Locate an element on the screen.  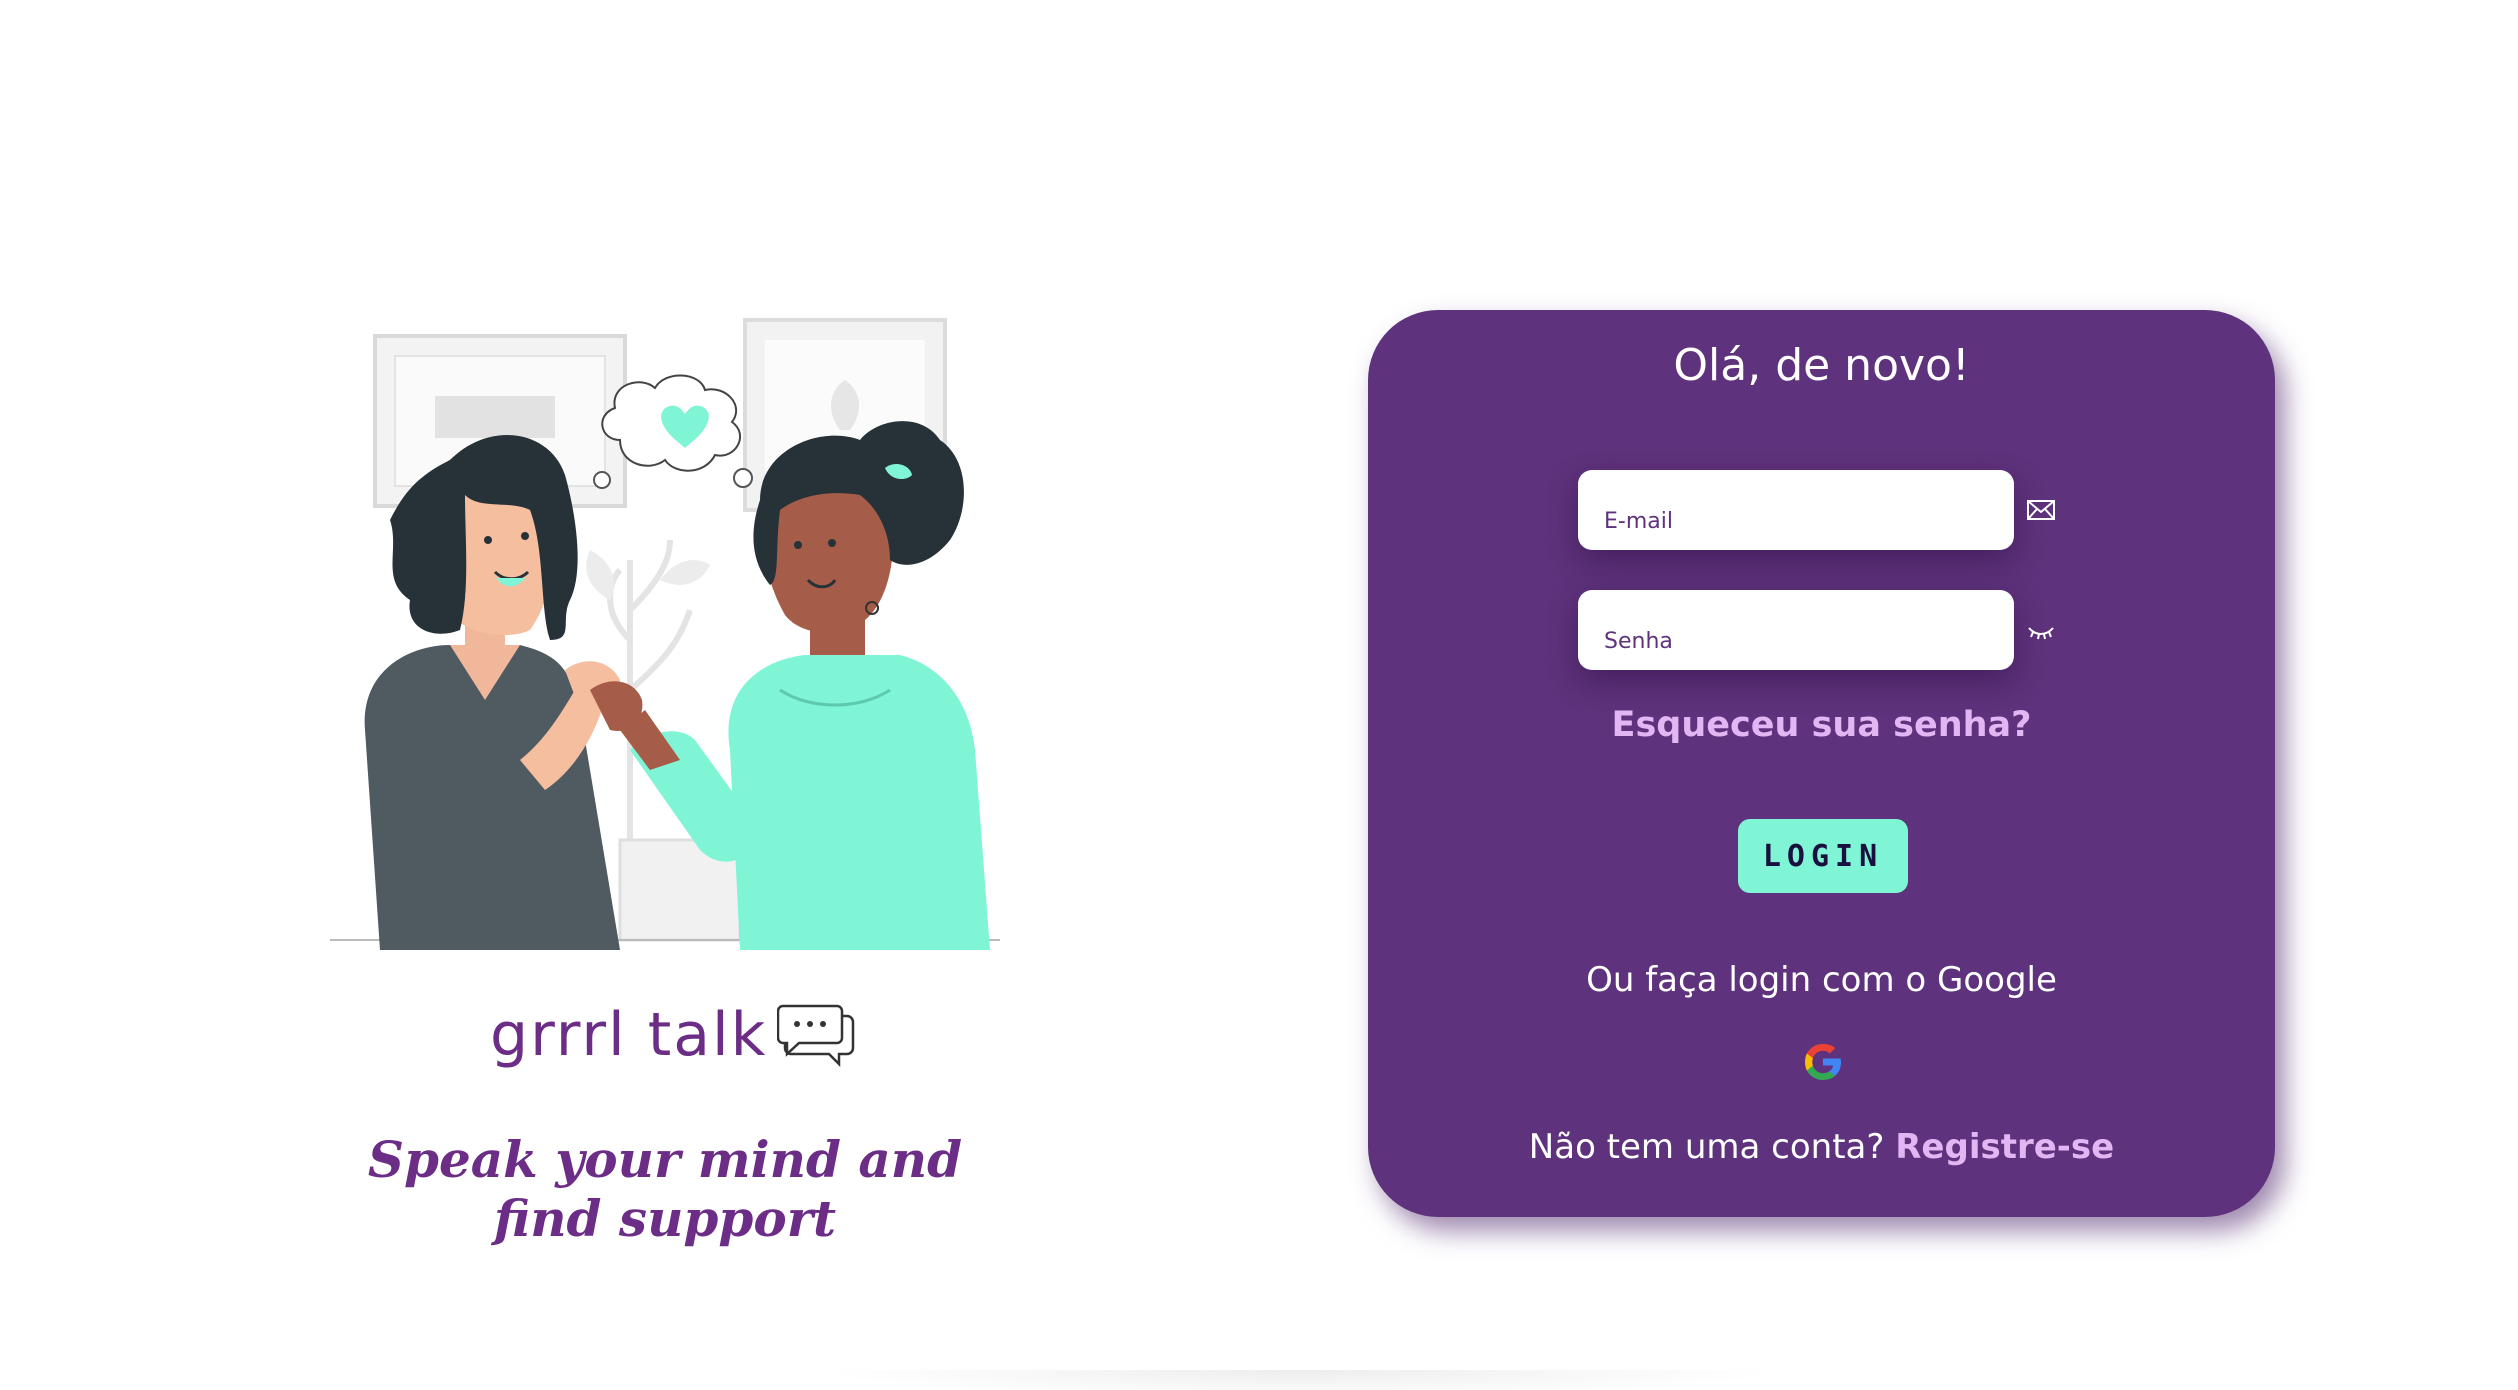
brand-logo: grrrl talk is located at coordinates (673, 1035).